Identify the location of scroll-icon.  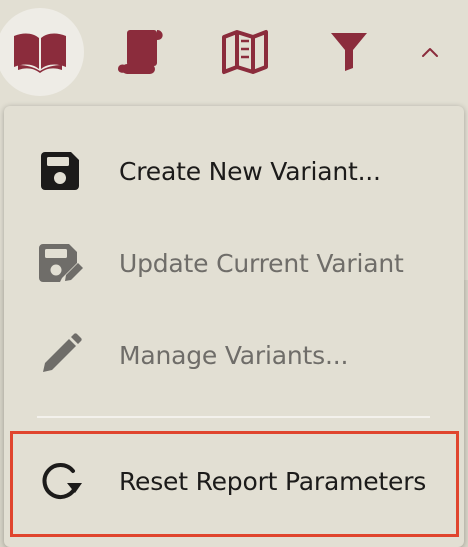
(140, 52).